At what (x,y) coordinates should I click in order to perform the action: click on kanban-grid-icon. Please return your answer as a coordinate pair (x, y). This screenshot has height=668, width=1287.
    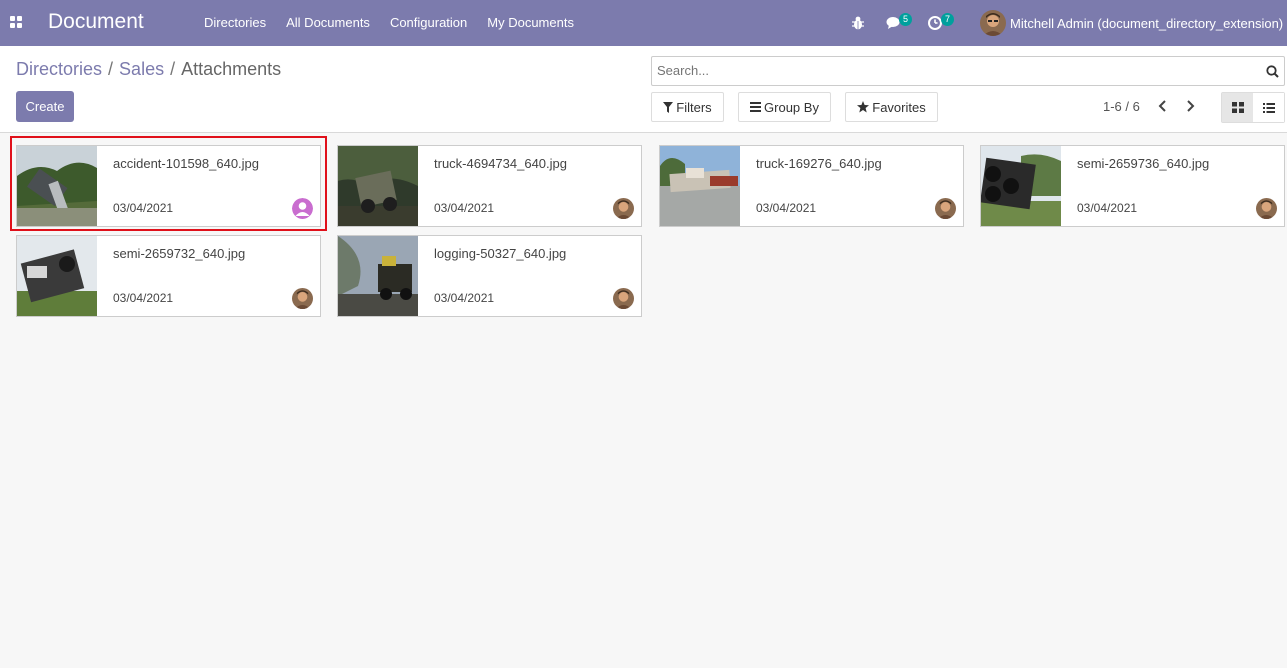
    Looking at the image, I should click on (1237, 107).